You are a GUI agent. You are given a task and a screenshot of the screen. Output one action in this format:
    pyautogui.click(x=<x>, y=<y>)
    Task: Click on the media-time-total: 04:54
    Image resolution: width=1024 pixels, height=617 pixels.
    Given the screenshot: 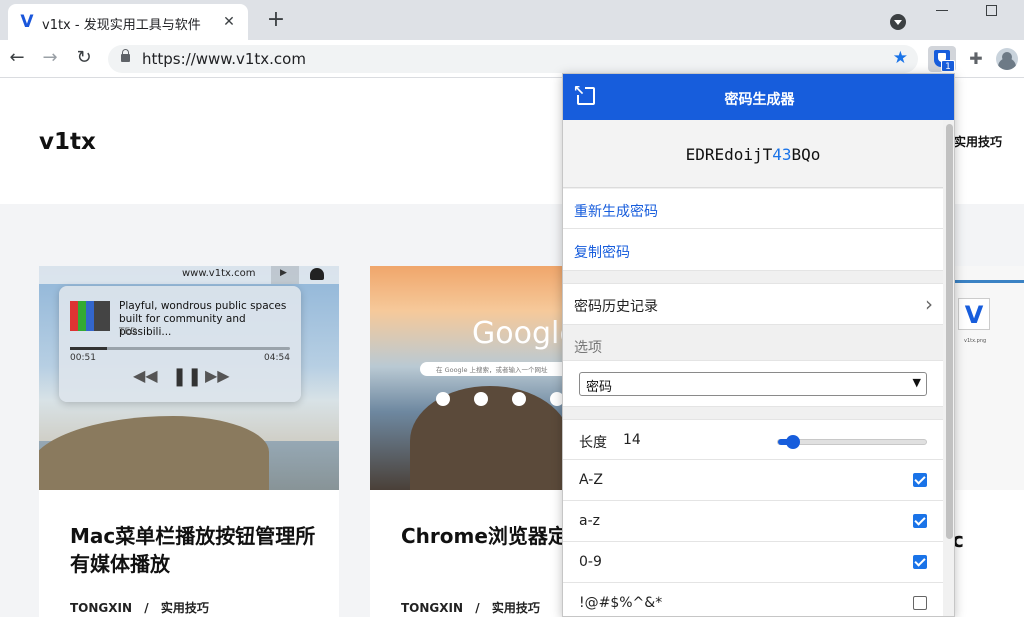 What is the action you would take?
    pyautogui.click(x=277, y=358)
    